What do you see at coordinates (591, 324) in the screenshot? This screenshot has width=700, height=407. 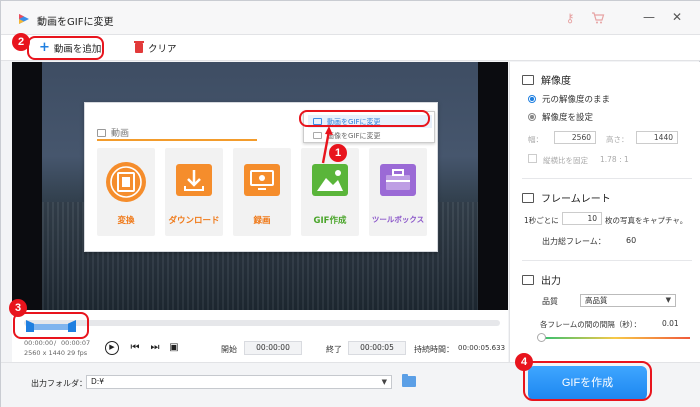 I see `frame-interval-label: 各フレームの間の間隔（秒）：` at bounding box center [591, 324].